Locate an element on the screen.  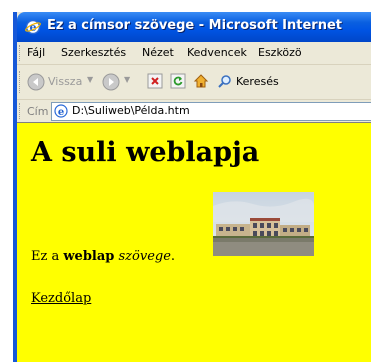
back-arrow-icon is located at coordinates (36, 82).